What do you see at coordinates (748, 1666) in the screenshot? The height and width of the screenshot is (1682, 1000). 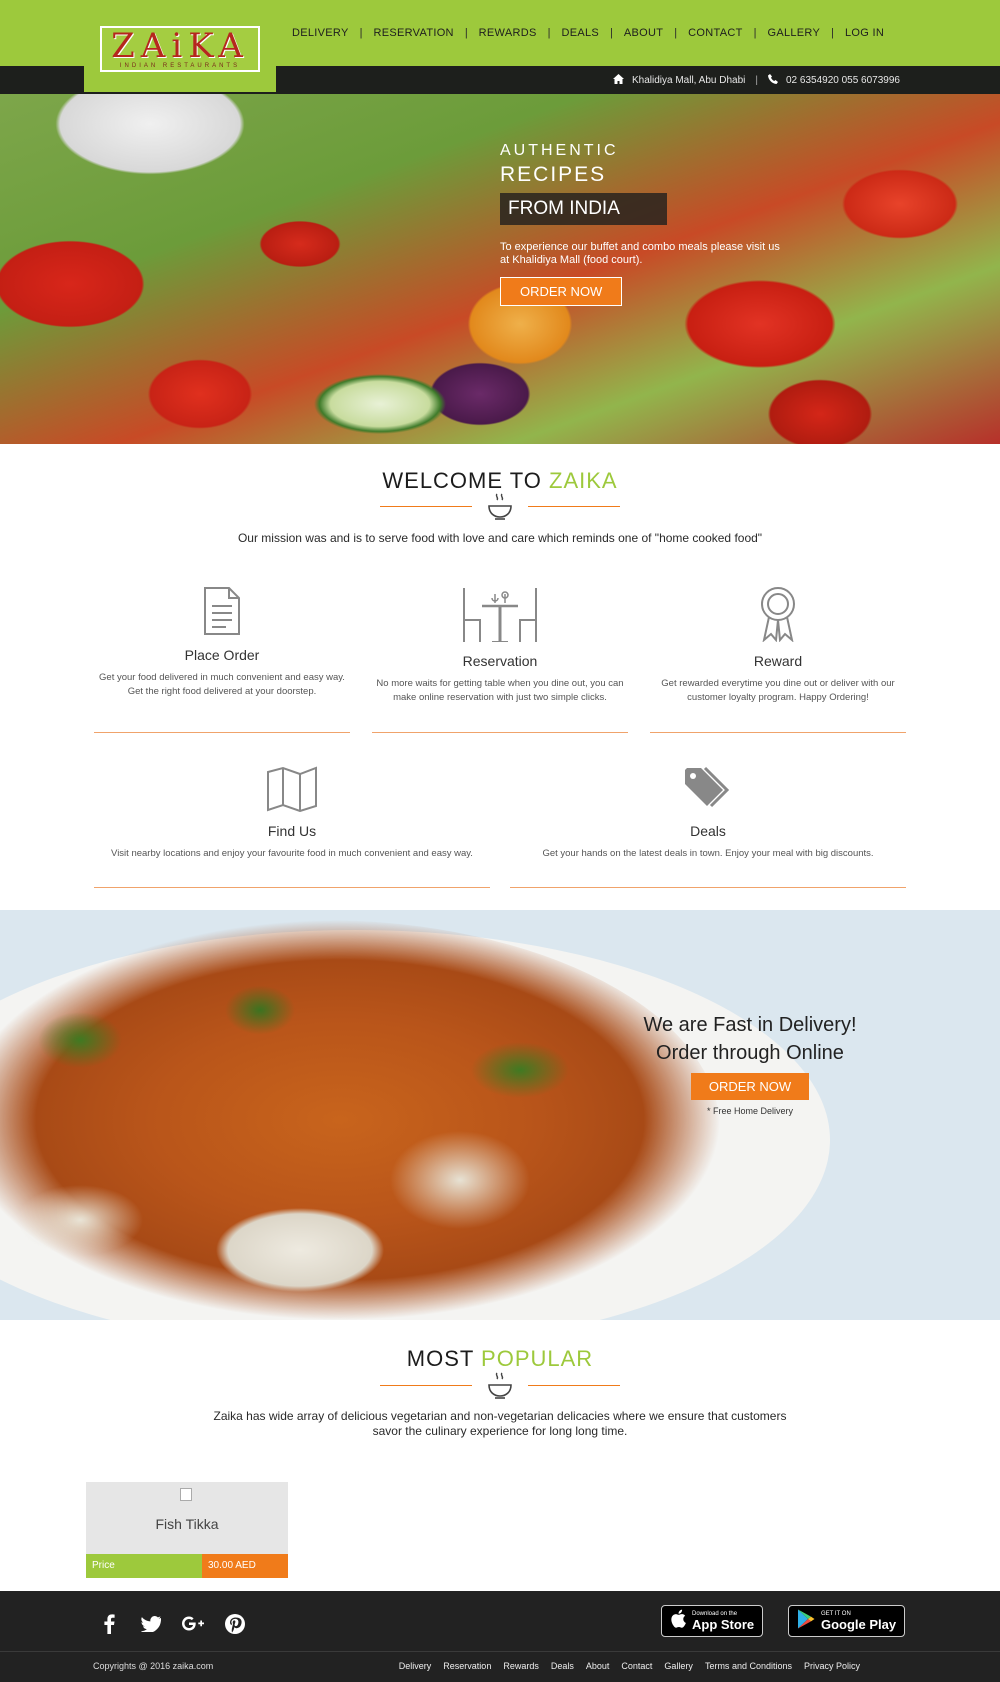 I see `footer-link-terms: Terms and Conditions` at bounding box center [748, 1666].